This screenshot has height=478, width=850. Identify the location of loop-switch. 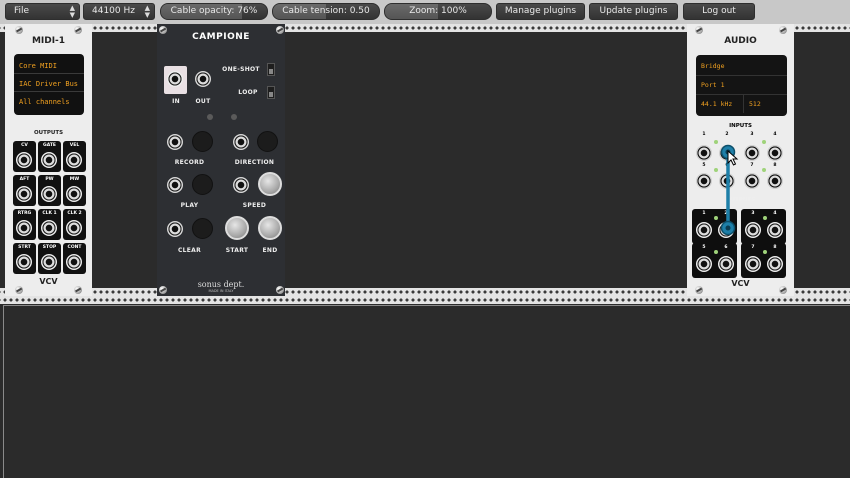
(271, 92).